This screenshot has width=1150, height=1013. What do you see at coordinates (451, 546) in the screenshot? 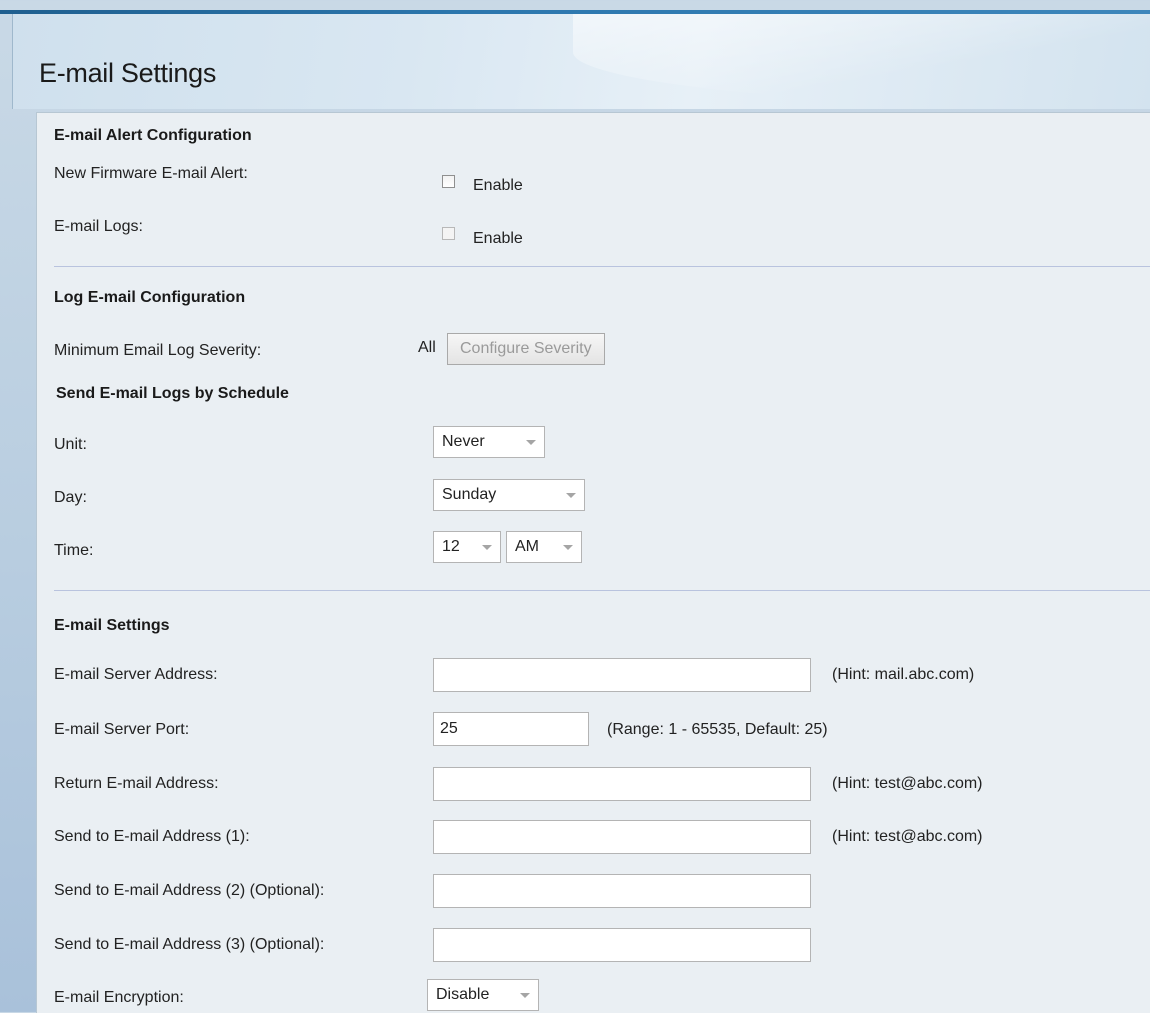
I see `time-hour-value: 12` at bounding box center [451, 546].